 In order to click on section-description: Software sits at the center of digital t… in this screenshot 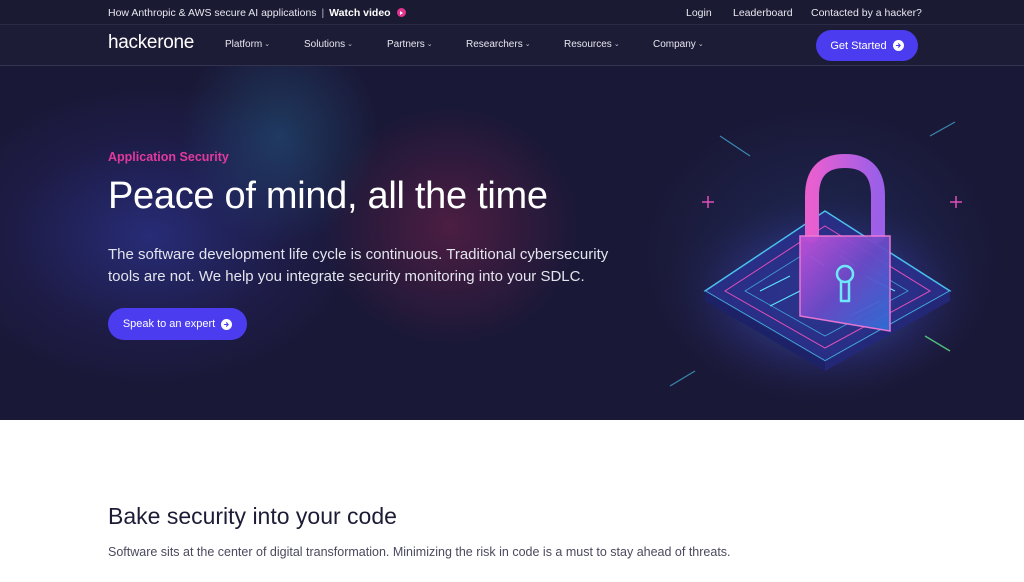, I will do `click(419, 552)`.